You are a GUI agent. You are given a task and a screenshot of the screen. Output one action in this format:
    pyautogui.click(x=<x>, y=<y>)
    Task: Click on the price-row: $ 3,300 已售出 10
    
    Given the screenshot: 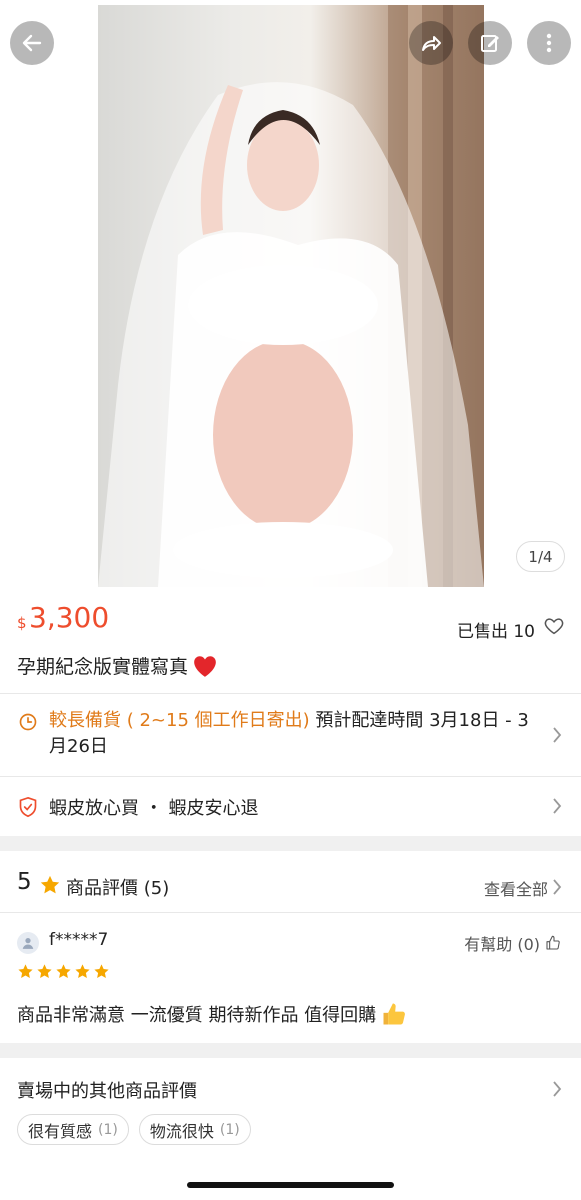 What is the action you would take?
    pyautogui.click(x=290, y=622)
    